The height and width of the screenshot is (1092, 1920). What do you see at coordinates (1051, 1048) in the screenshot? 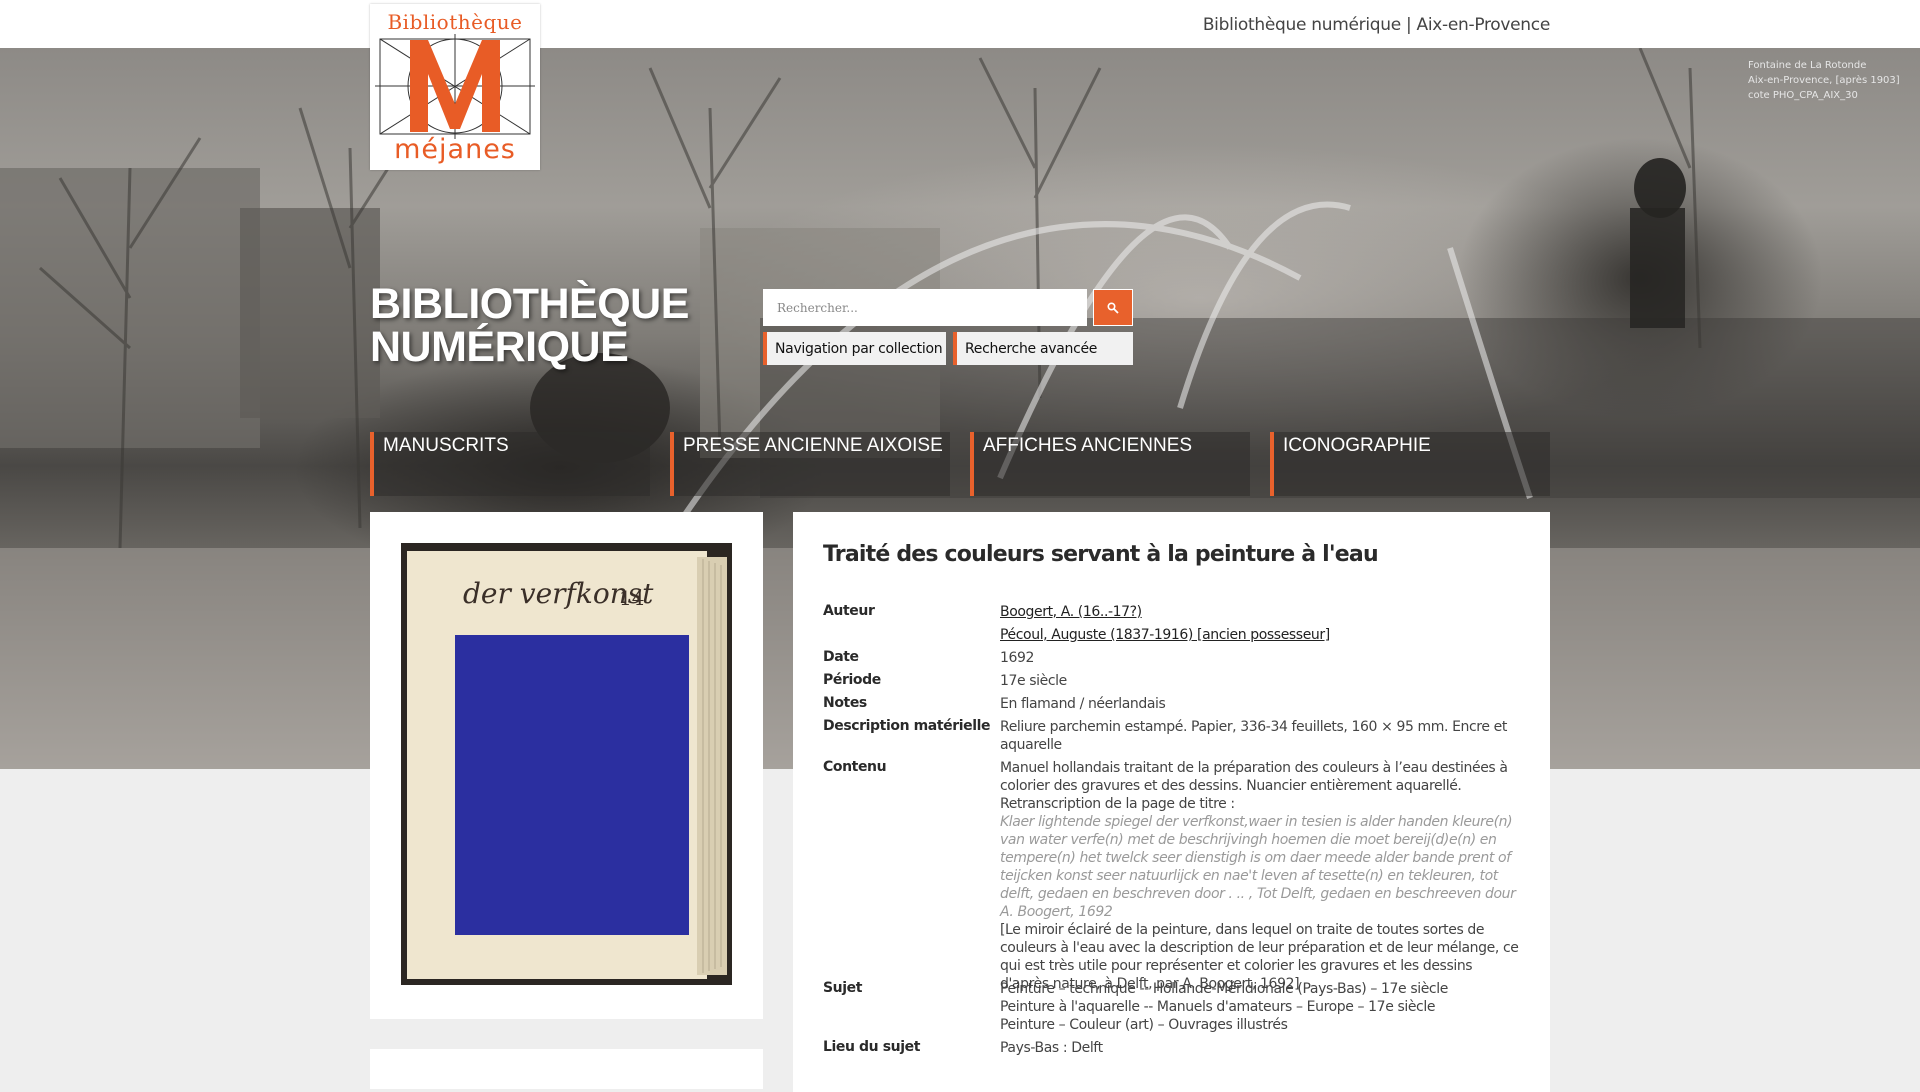
I see `place-value: Pays-Bas : Delft` at bounding box center [1051, 1048].